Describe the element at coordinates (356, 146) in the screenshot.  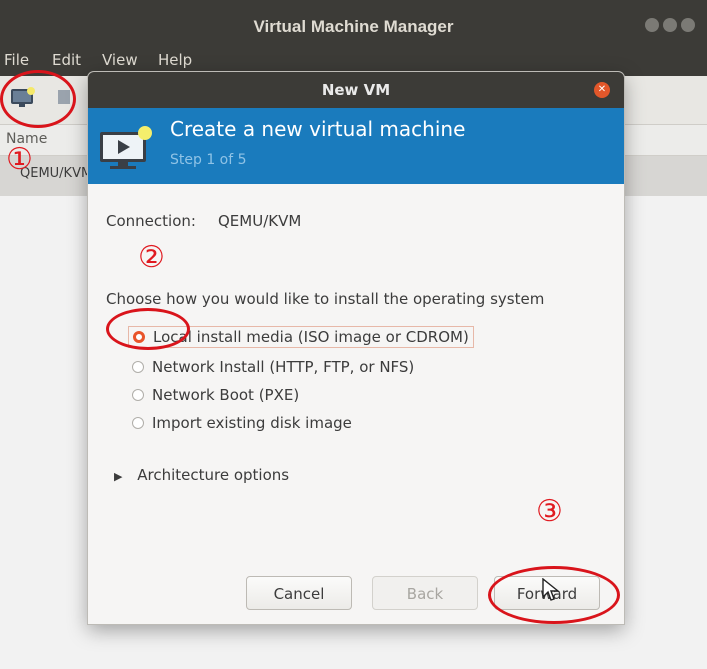
I see `dialog-header-banner: Create a new virtual machine Step 1 of 5` at that location.